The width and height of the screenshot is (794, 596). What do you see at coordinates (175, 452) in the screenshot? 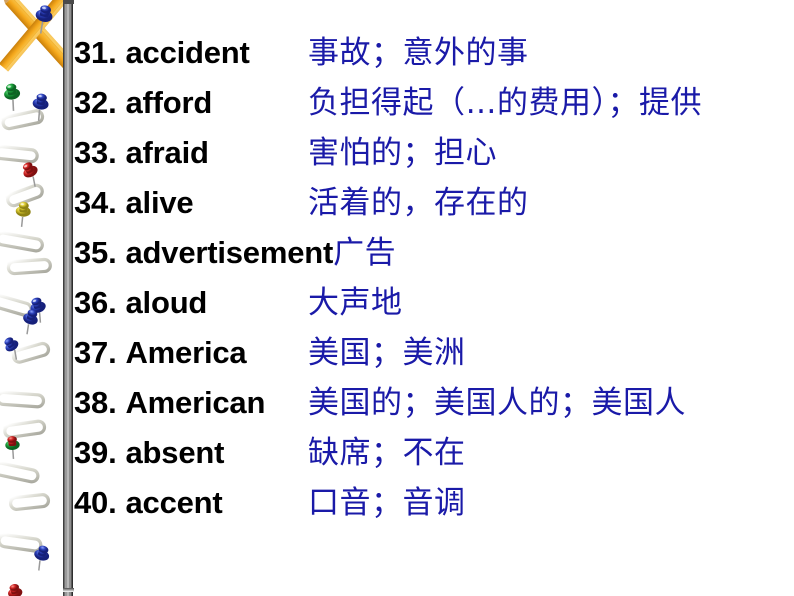
I see `entry-word: absent` at bounding box center [175, 452].